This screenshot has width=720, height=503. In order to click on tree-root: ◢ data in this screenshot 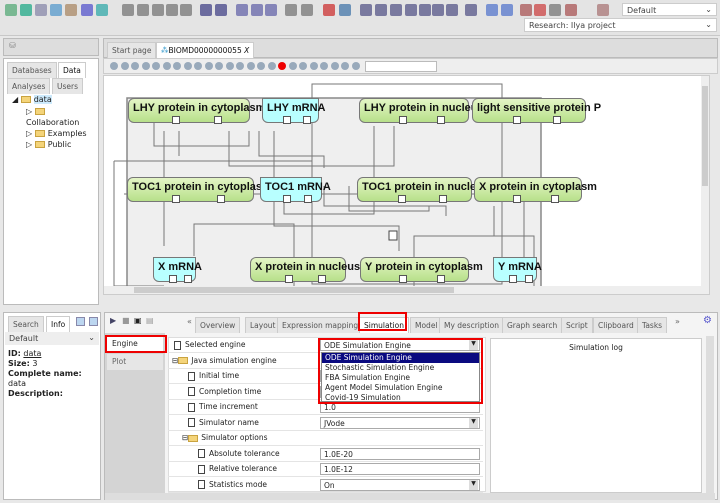, I will do `click(32, 99)`.